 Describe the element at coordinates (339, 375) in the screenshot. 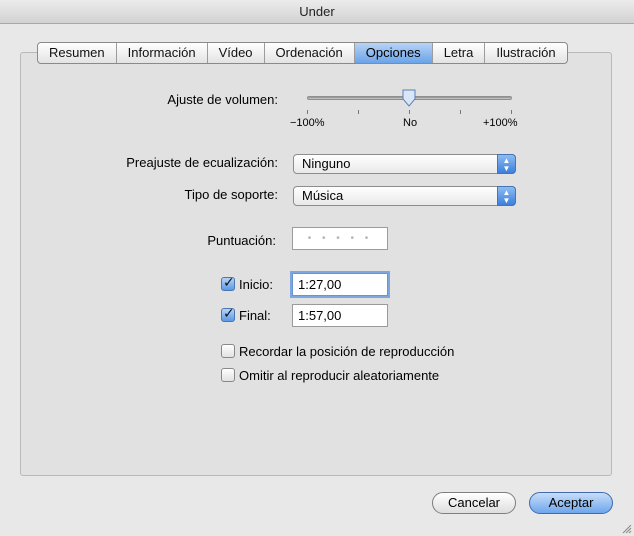

I see `skip-shuffle-label: Omitir al reproducir aleatoriamente` at that location.